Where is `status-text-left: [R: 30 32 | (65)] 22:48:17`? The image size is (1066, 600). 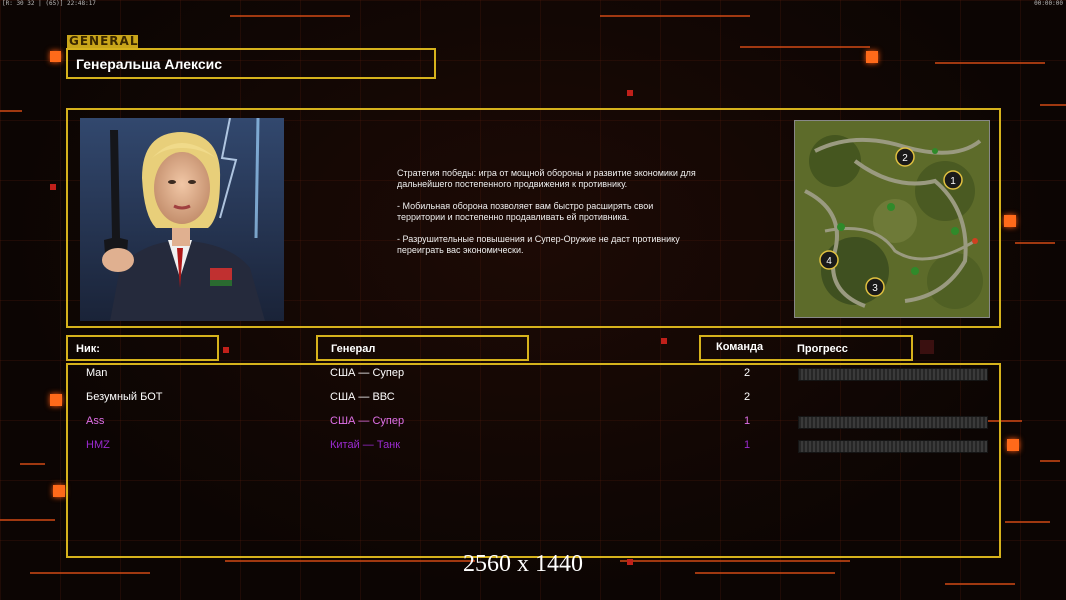
status-text-left: [R: 30 32 | (65)] 22:48:17 is located at coordinates (49, 3).